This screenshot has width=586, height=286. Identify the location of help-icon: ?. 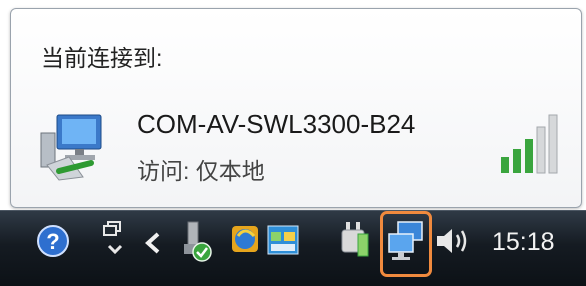
(53, 241).